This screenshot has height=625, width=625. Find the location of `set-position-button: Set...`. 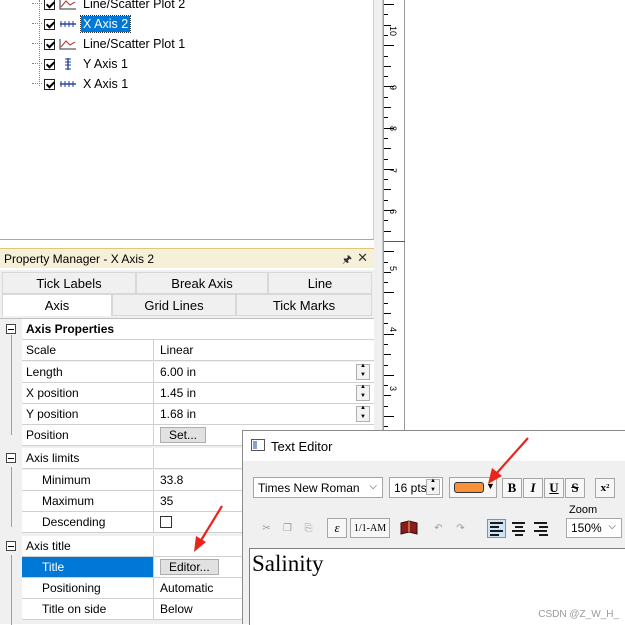

set-position-button: Set... is located at coordinates (183, 435).